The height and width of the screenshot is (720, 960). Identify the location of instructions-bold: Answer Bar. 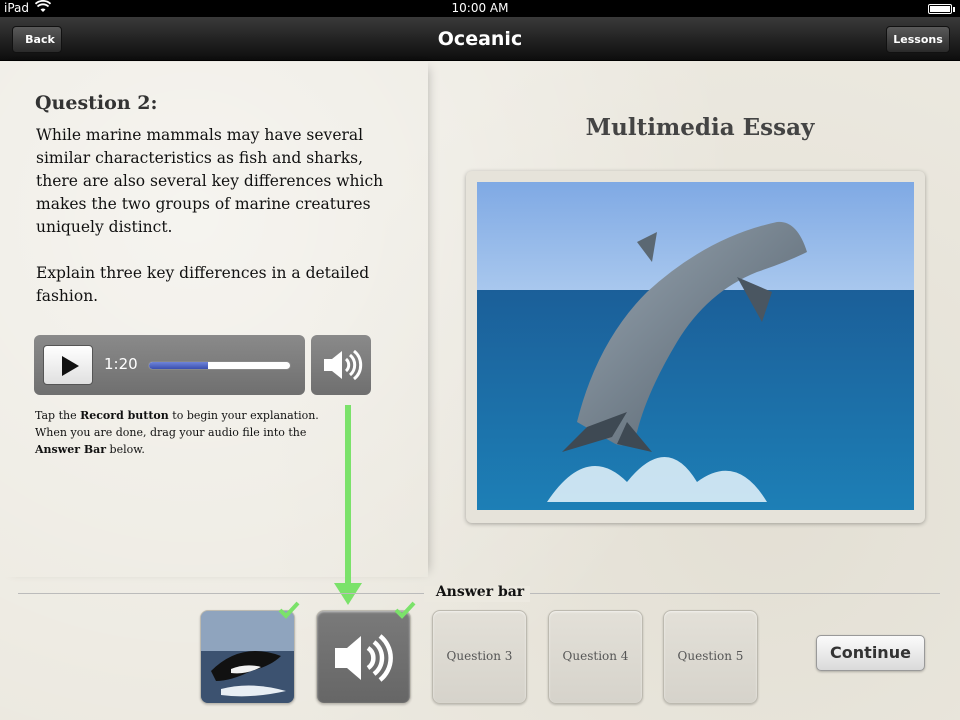
(71, 449).